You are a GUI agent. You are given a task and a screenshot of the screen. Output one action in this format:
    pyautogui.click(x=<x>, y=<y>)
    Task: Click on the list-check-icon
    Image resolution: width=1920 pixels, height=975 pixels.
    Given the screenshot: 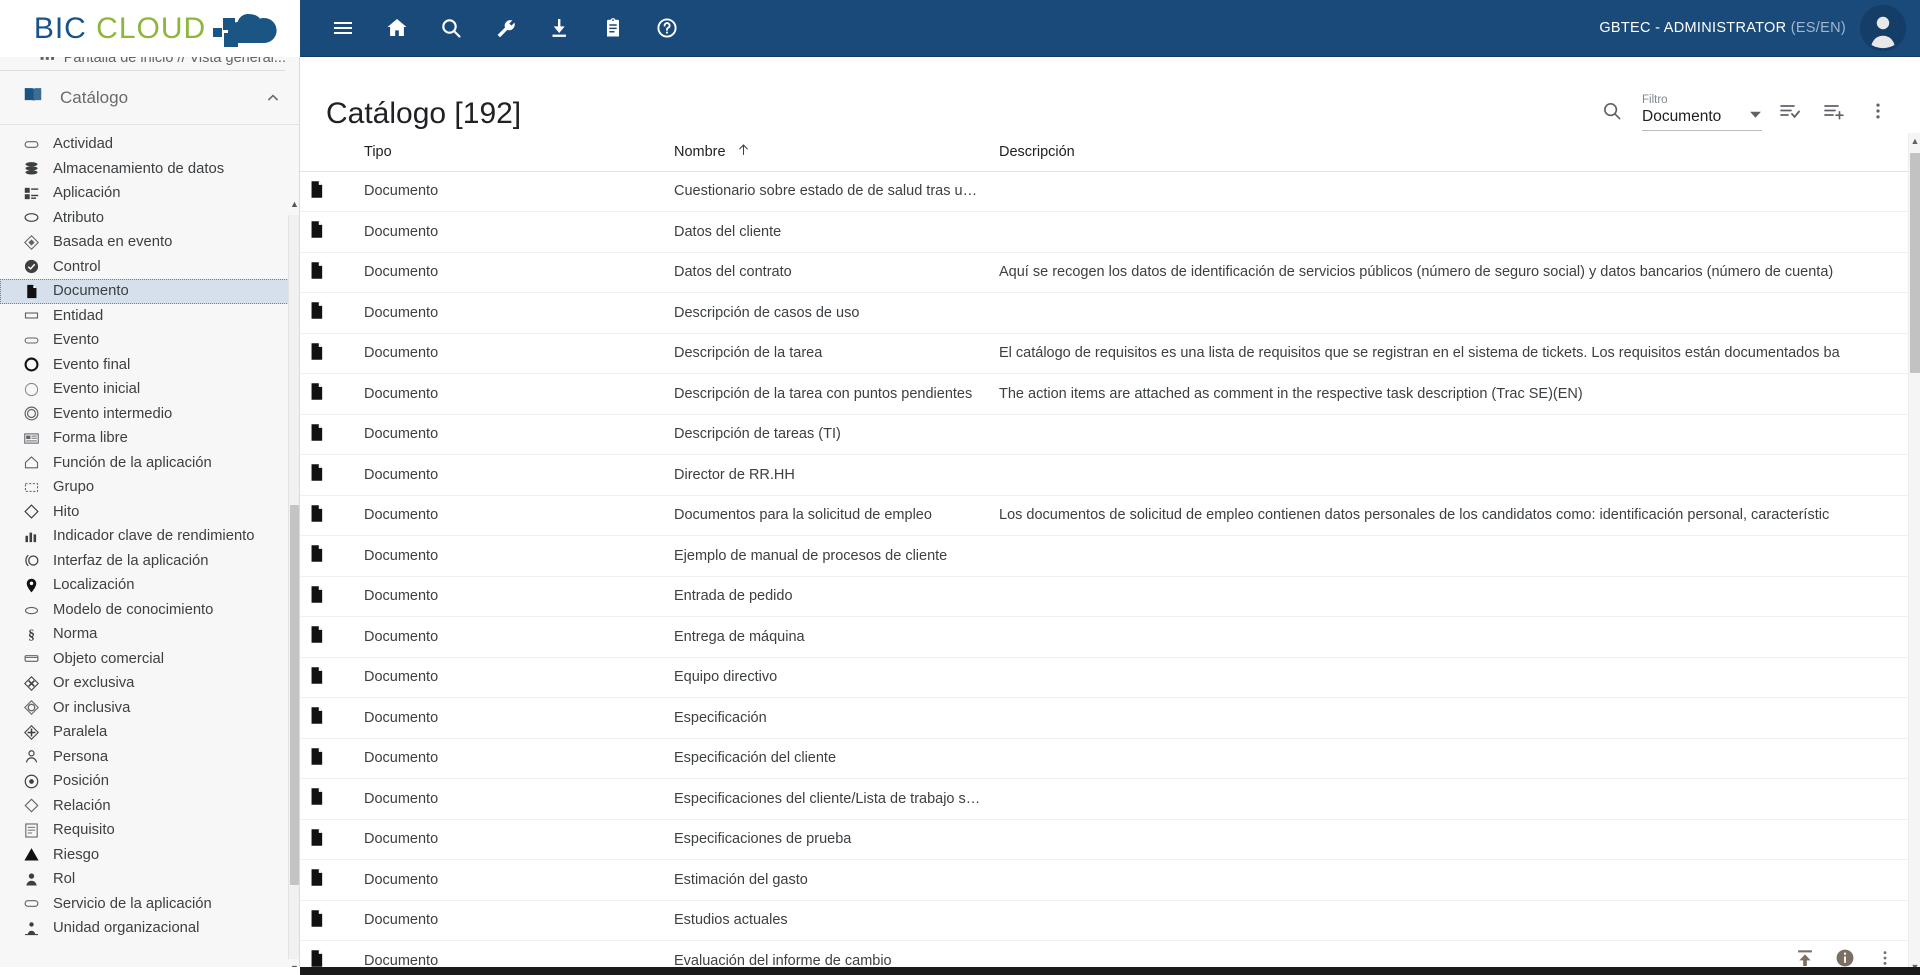 What is the action you would take?
    pyautogui.click(x=1790, y=111)
    